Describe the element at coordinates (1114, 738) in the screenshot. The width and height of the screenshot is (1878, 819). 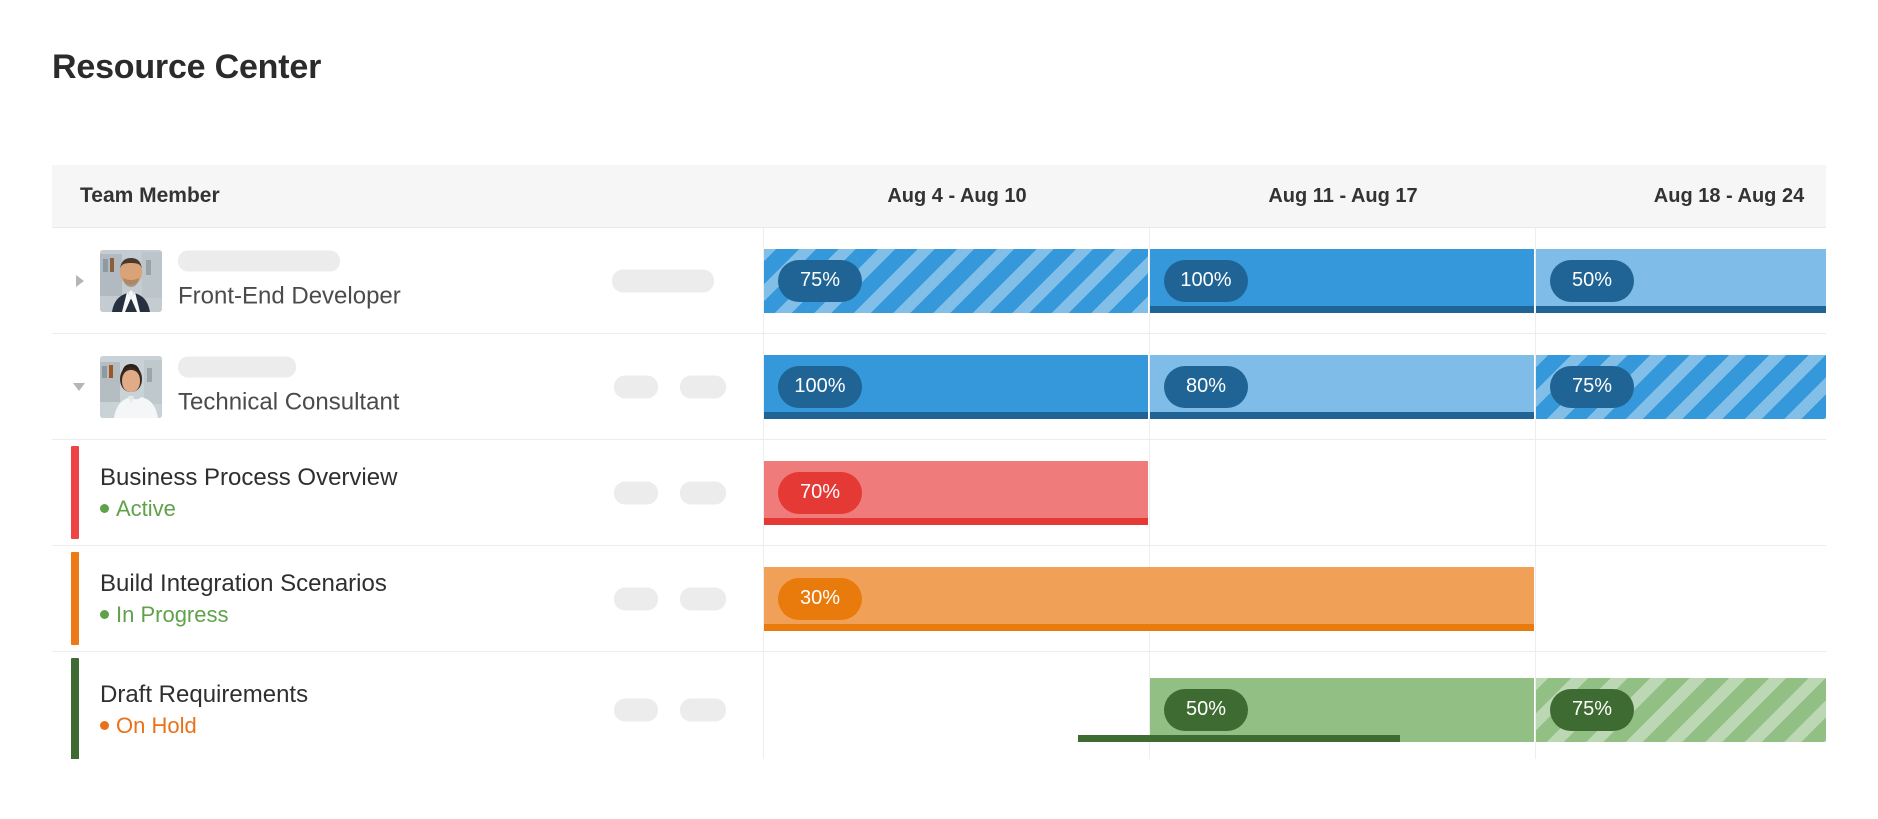
I see `gantt-progress-tail` at that location.